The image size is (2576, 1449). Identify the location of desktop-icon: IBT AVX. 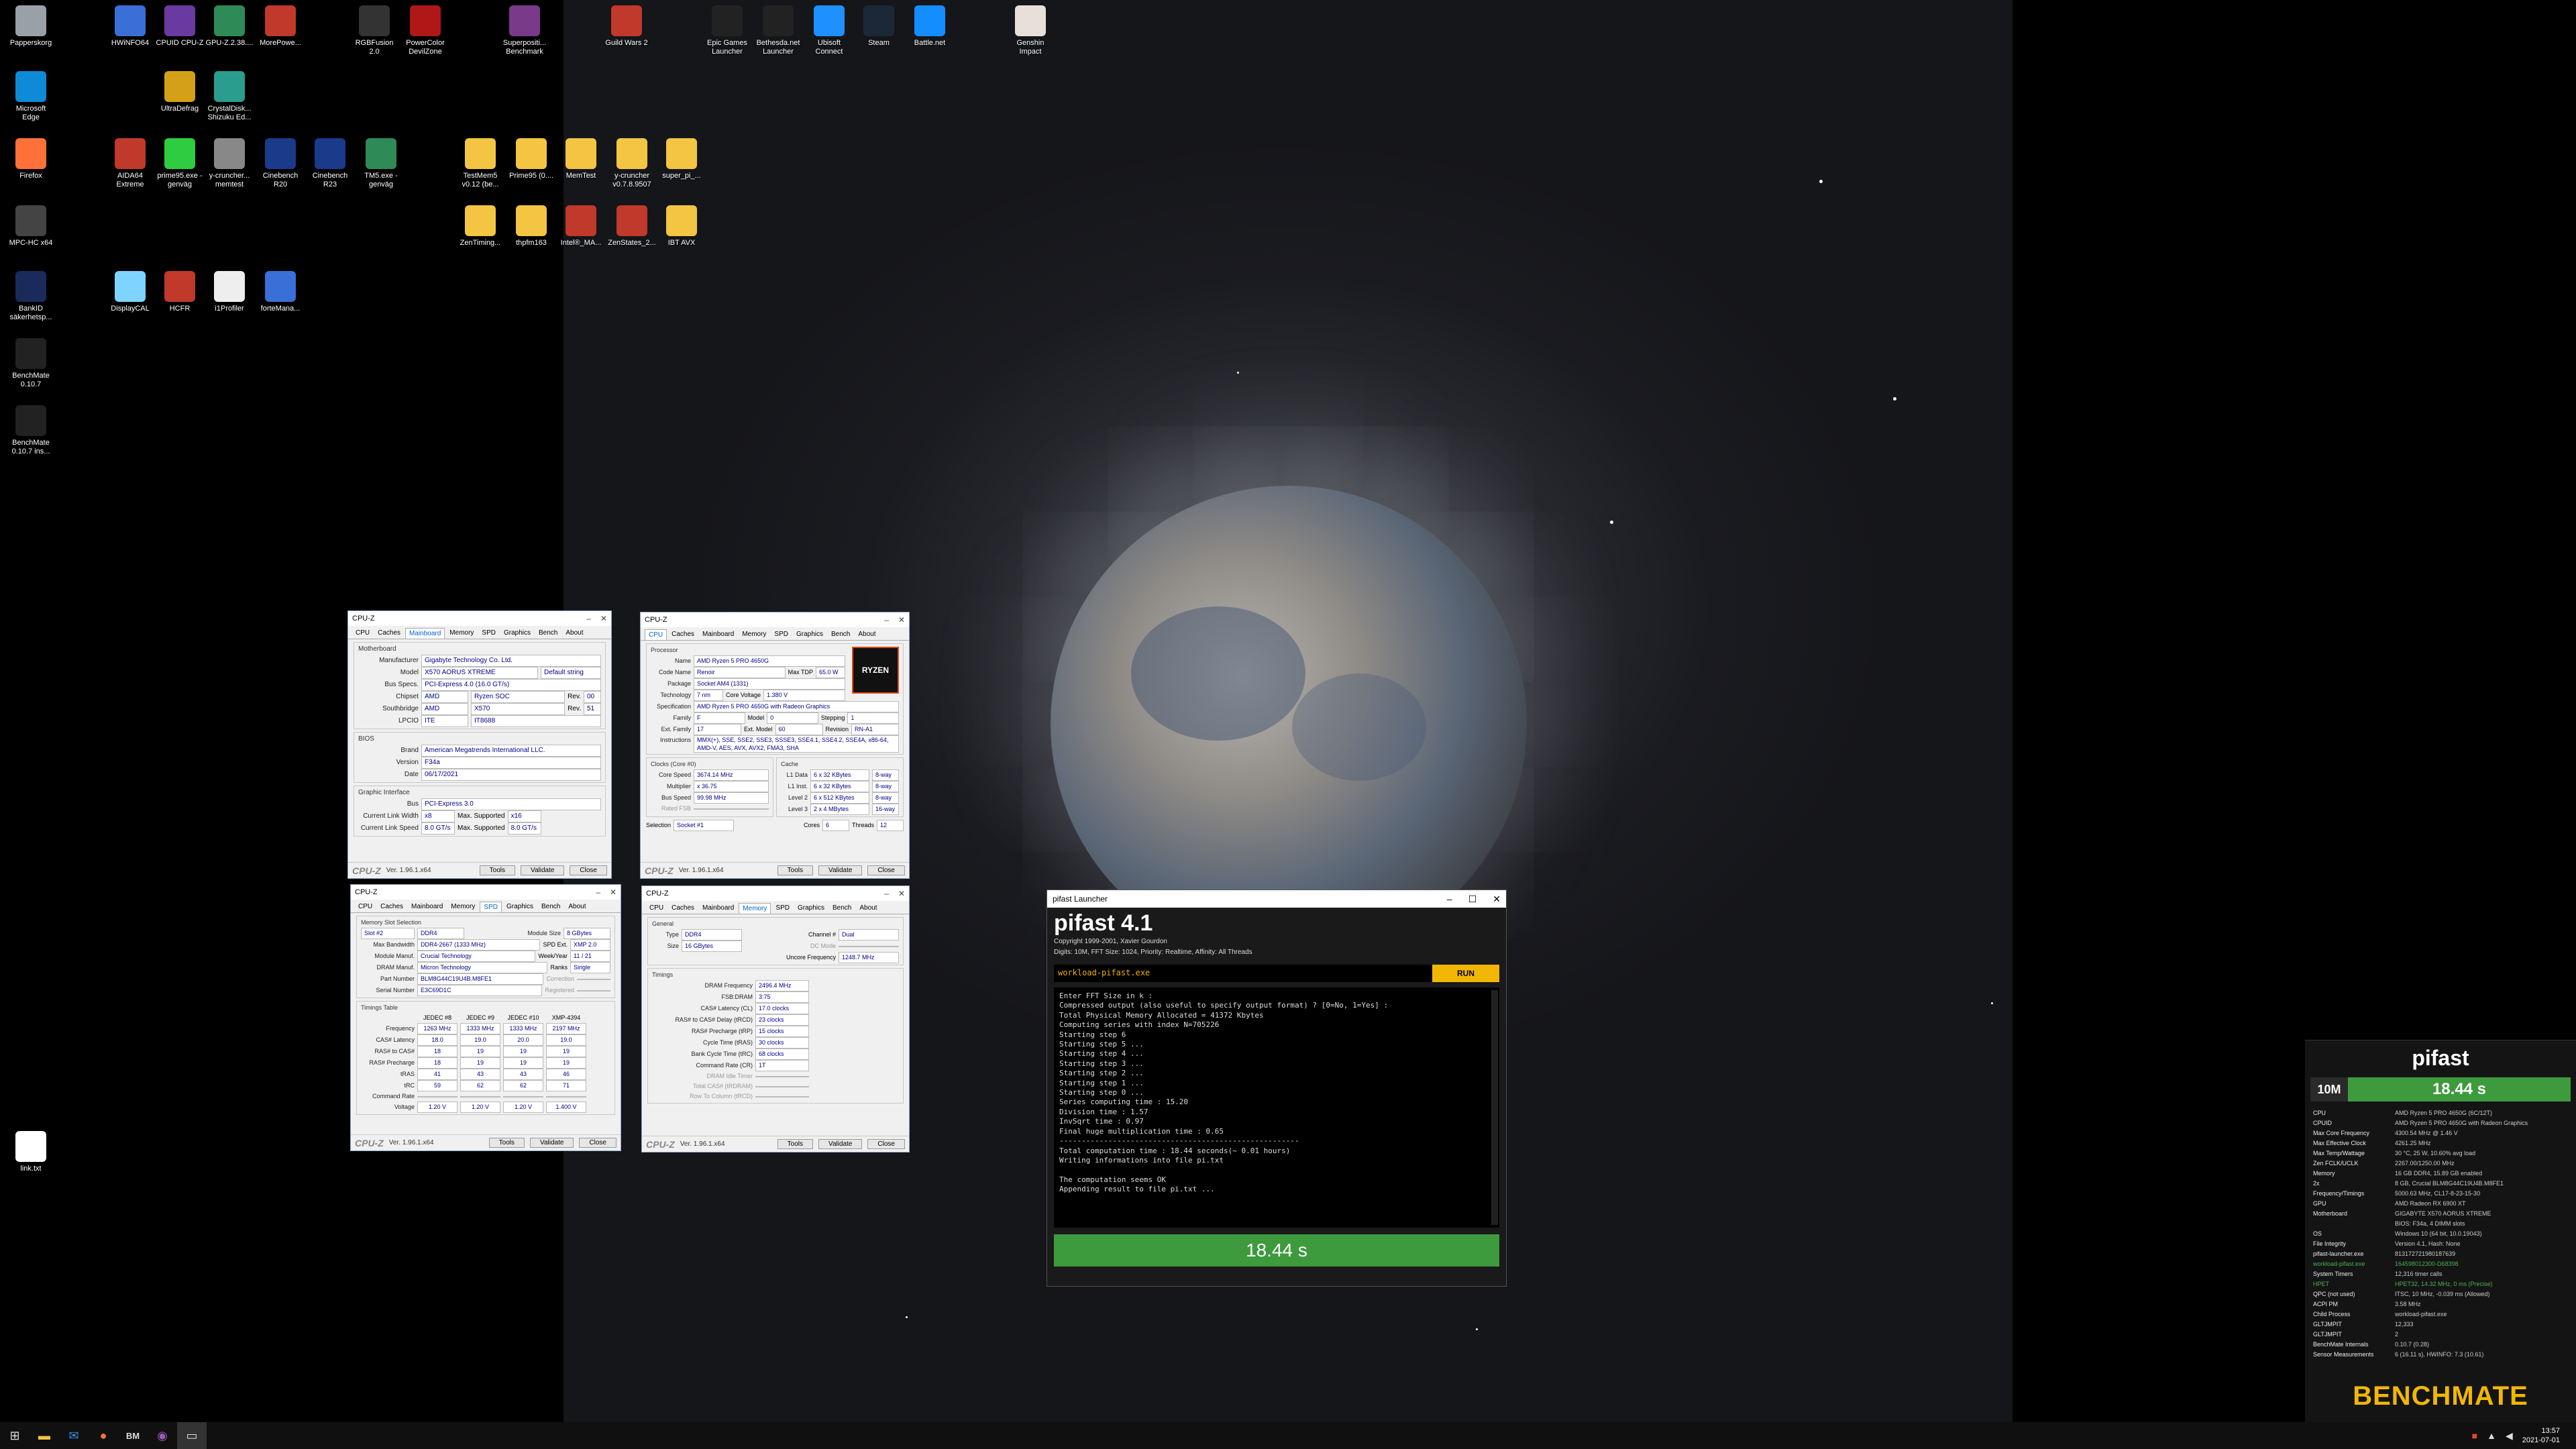
(681, 226).